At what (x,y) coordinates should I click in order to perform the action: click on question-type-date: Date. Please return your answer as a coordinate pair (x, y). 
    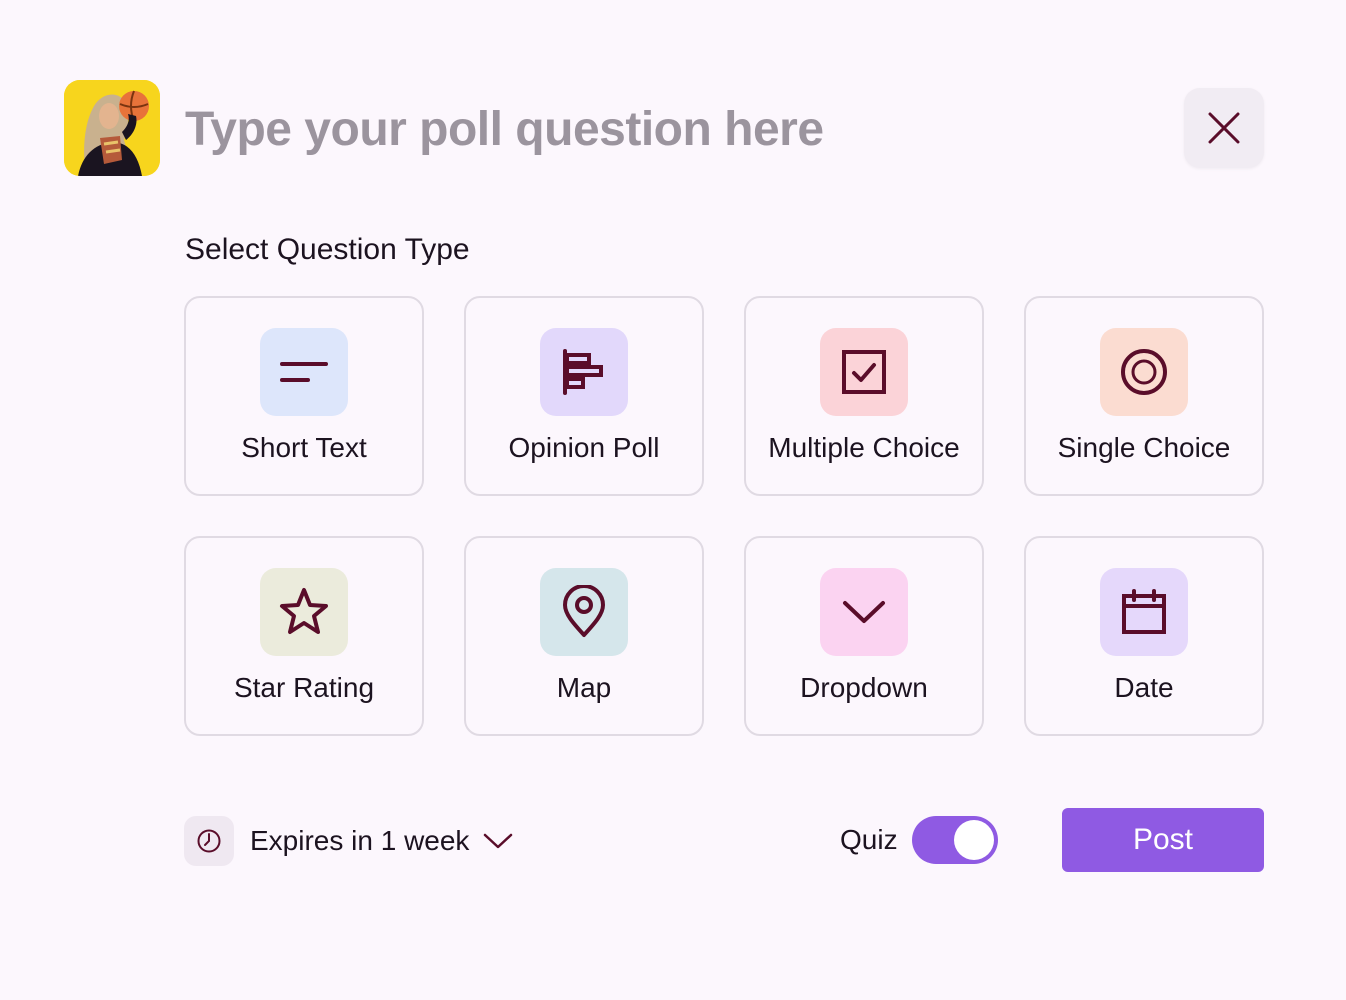
    Looking at the image, I should click on (1144, 636).